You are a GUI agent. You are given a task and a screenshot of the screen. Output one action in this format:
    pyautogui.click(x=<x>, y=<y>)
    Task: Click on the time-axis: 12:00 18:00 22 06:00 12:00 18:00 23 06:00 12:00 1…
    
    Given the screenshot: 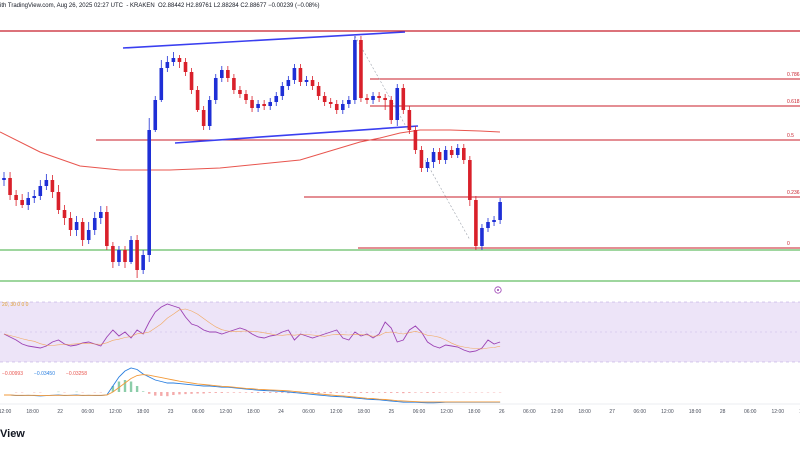 What is the action you would take?
    pyautogui.click(x=400, y=409)
    